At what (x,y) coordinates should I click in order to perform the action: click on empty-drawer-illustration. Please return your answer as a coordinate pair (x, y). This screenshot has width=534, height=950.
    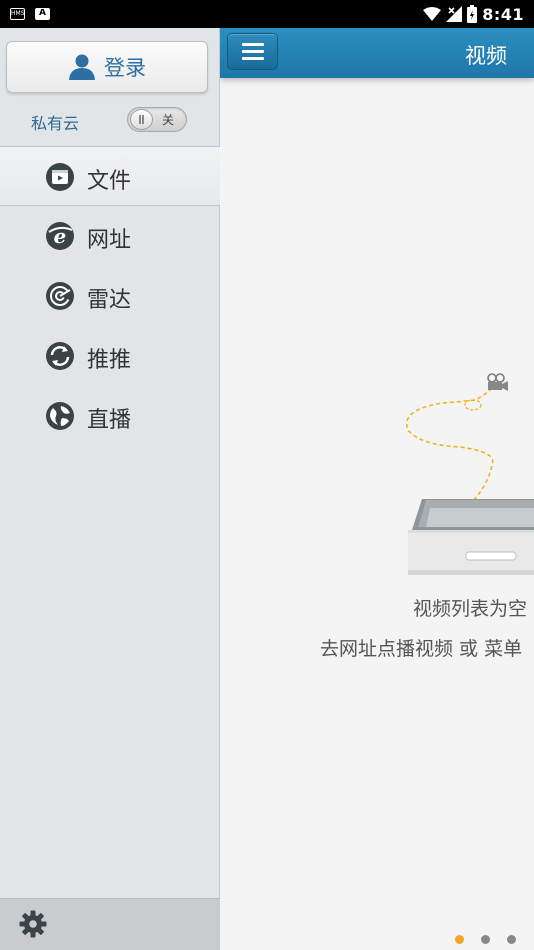
    Looking at the image, I should click on (469, 474).